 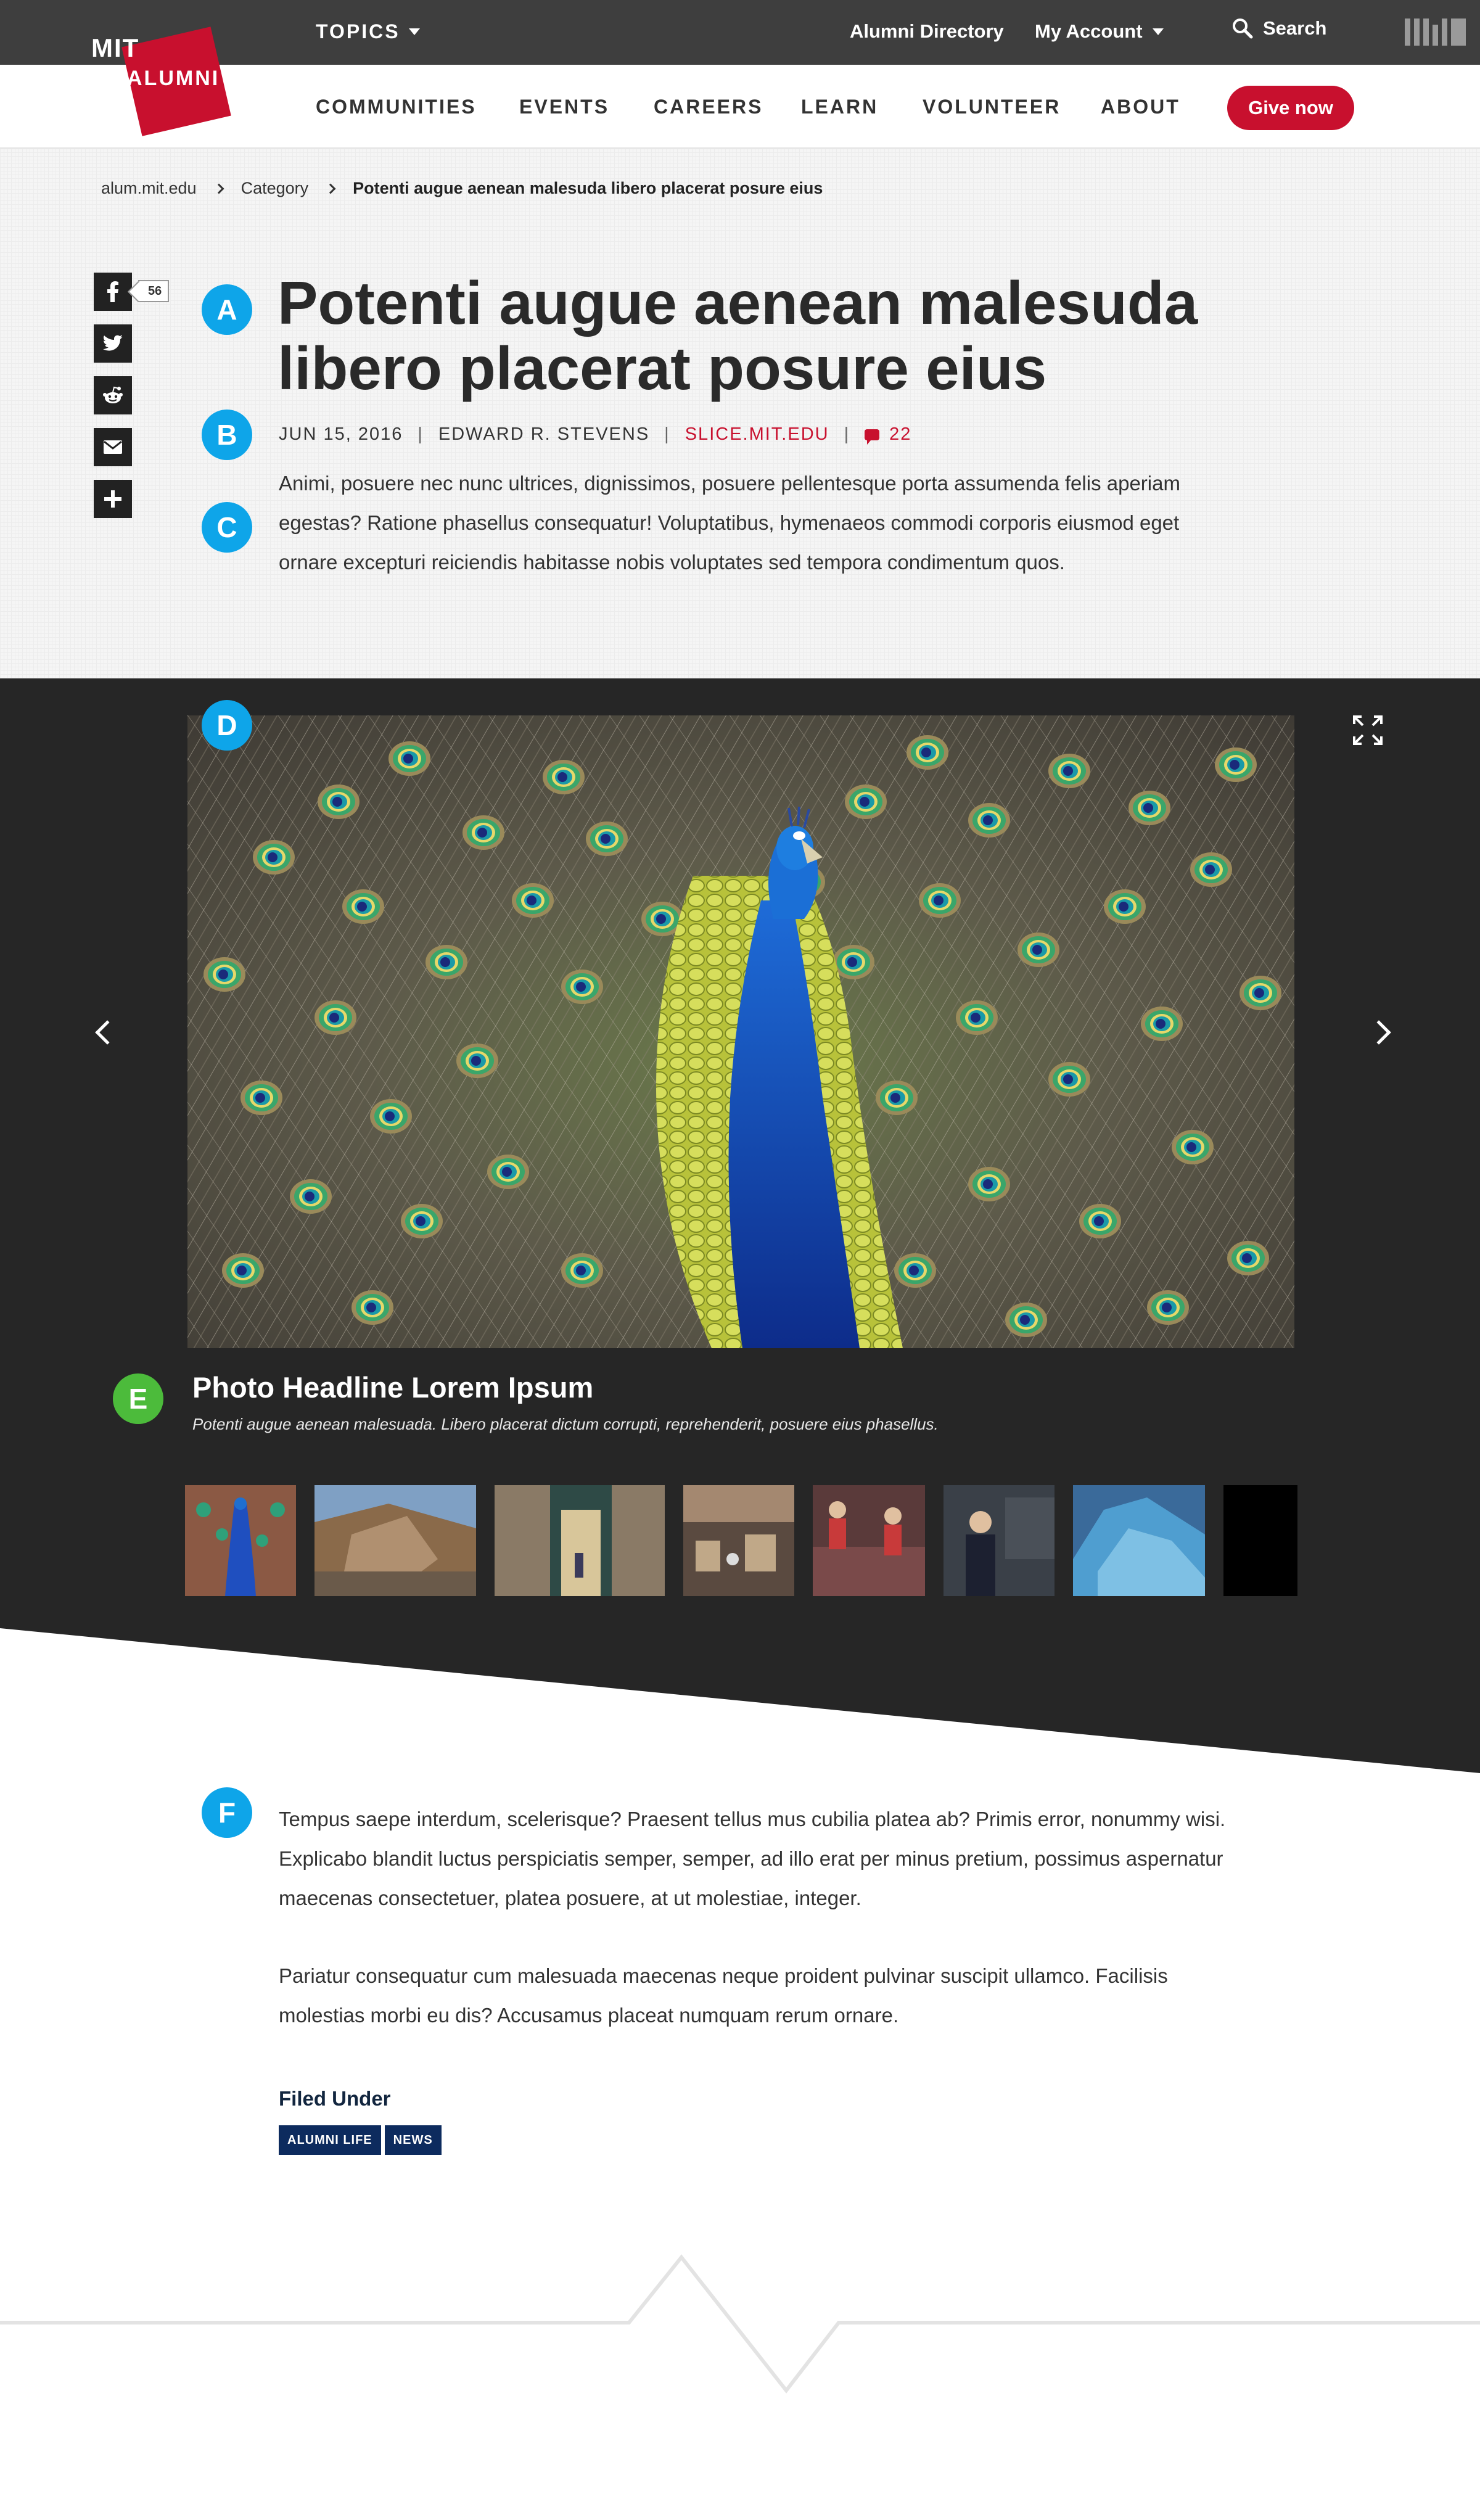 I want to click on mit-alumni-logo: MIT ALUMNI, so click(x=160, y=83).